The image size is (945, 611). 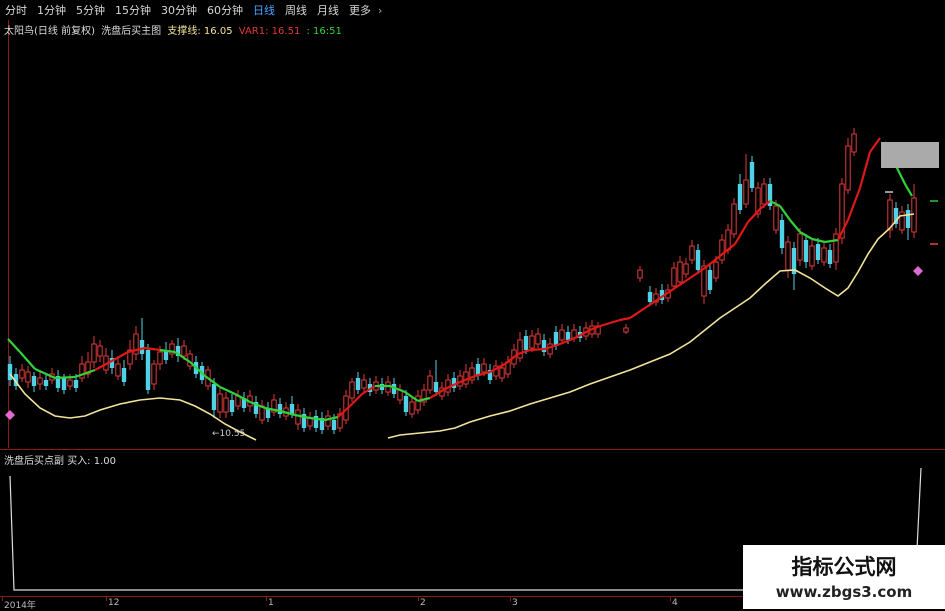 What do you see at coordinates (296, 10) in the screenshot?
I see `period-tab: 周线` at bounding box center [296, 10].